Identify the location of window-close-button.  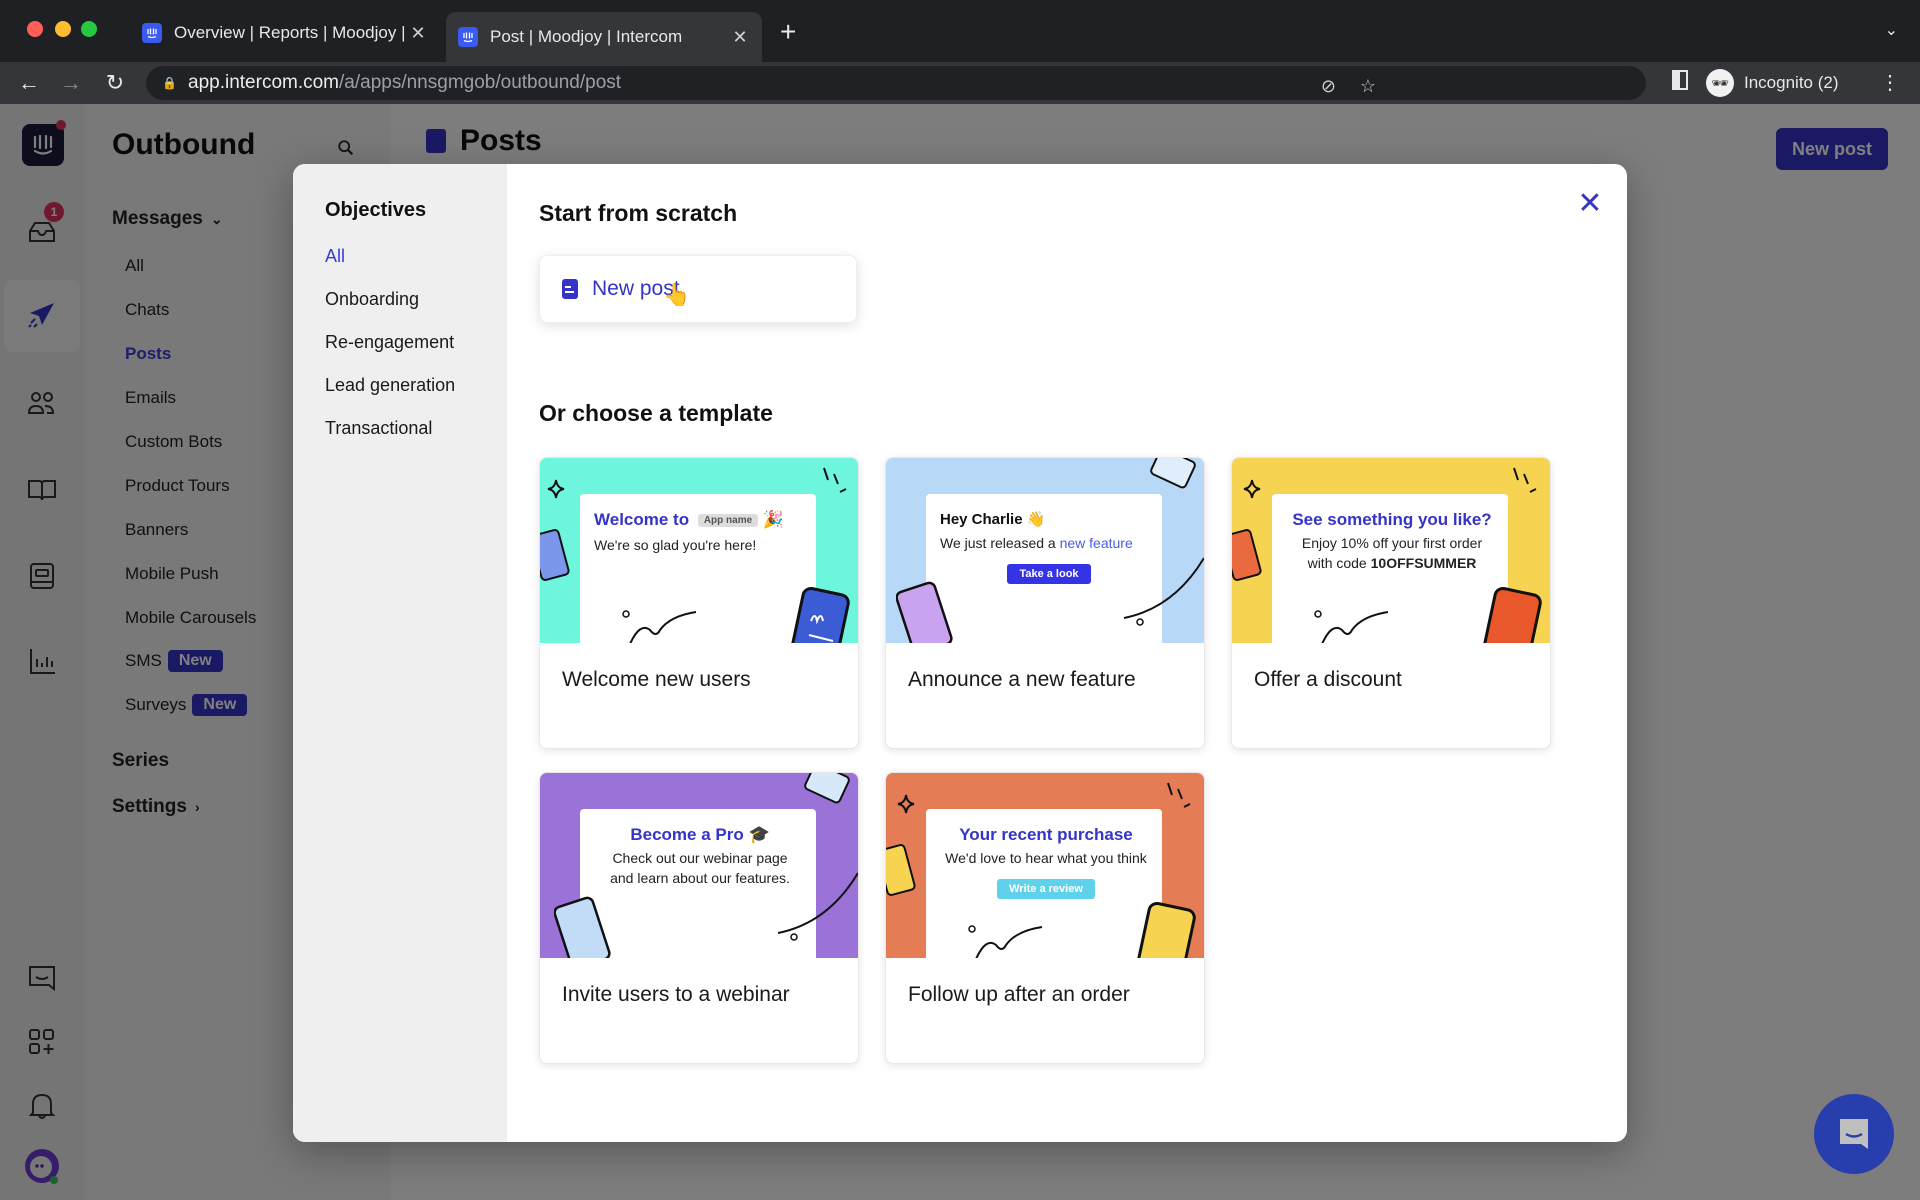
(35, 29).